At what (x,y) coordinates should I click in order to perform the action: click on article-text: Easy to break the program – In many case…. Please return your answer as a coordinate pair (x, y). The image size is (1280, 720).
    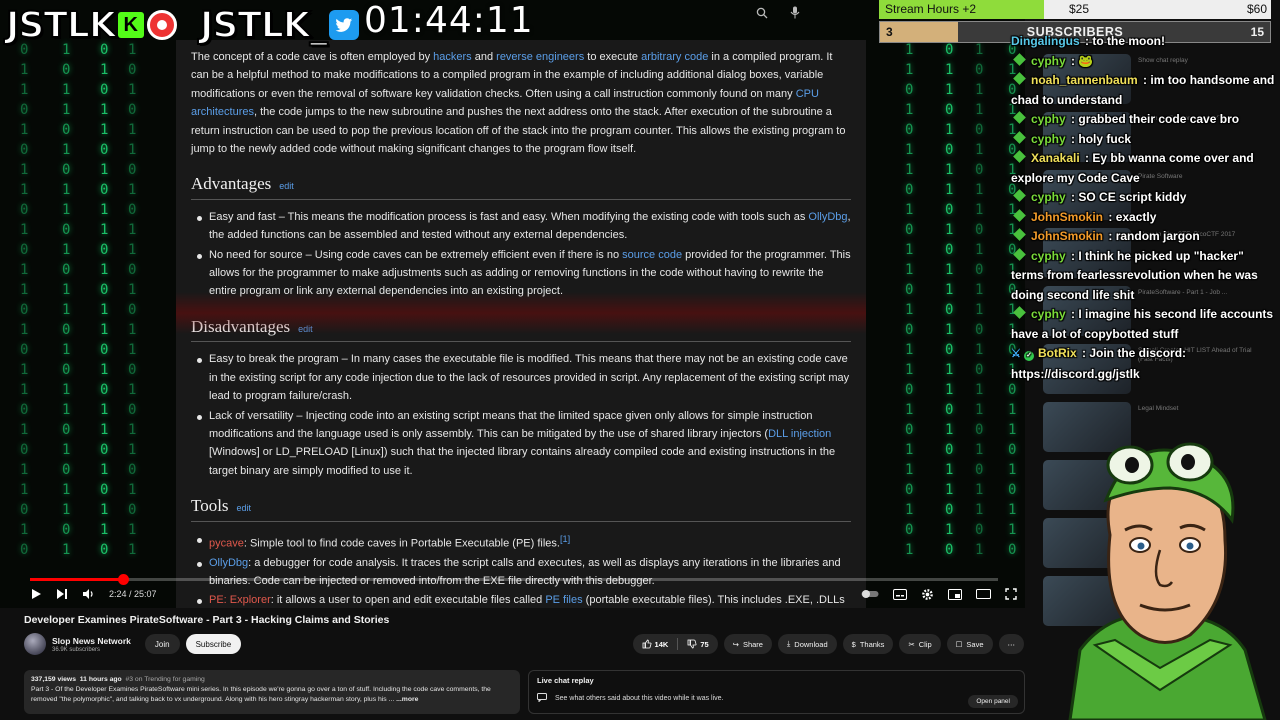
    Looking at the image, I should click on (529, 378).